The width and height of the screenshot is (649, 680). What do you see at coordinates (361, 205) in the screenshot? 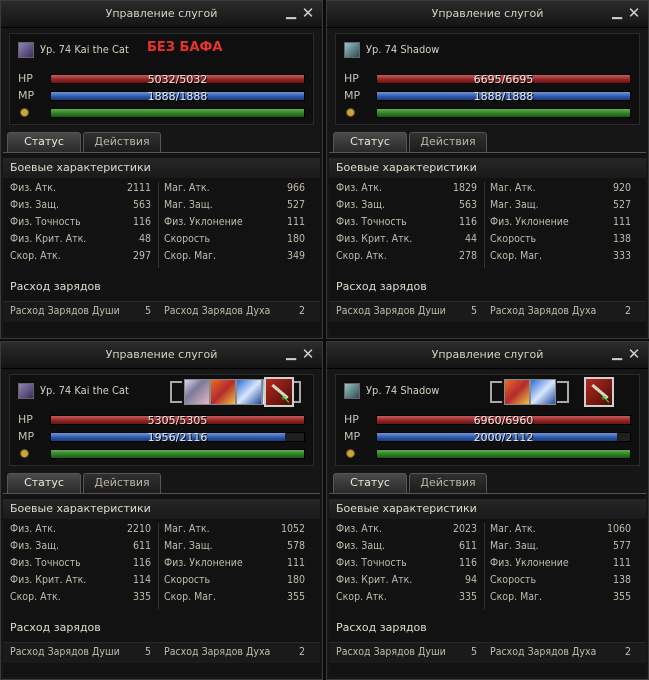
I see `stat-label: Физ. Защ.` at bounding box center [361, 205].